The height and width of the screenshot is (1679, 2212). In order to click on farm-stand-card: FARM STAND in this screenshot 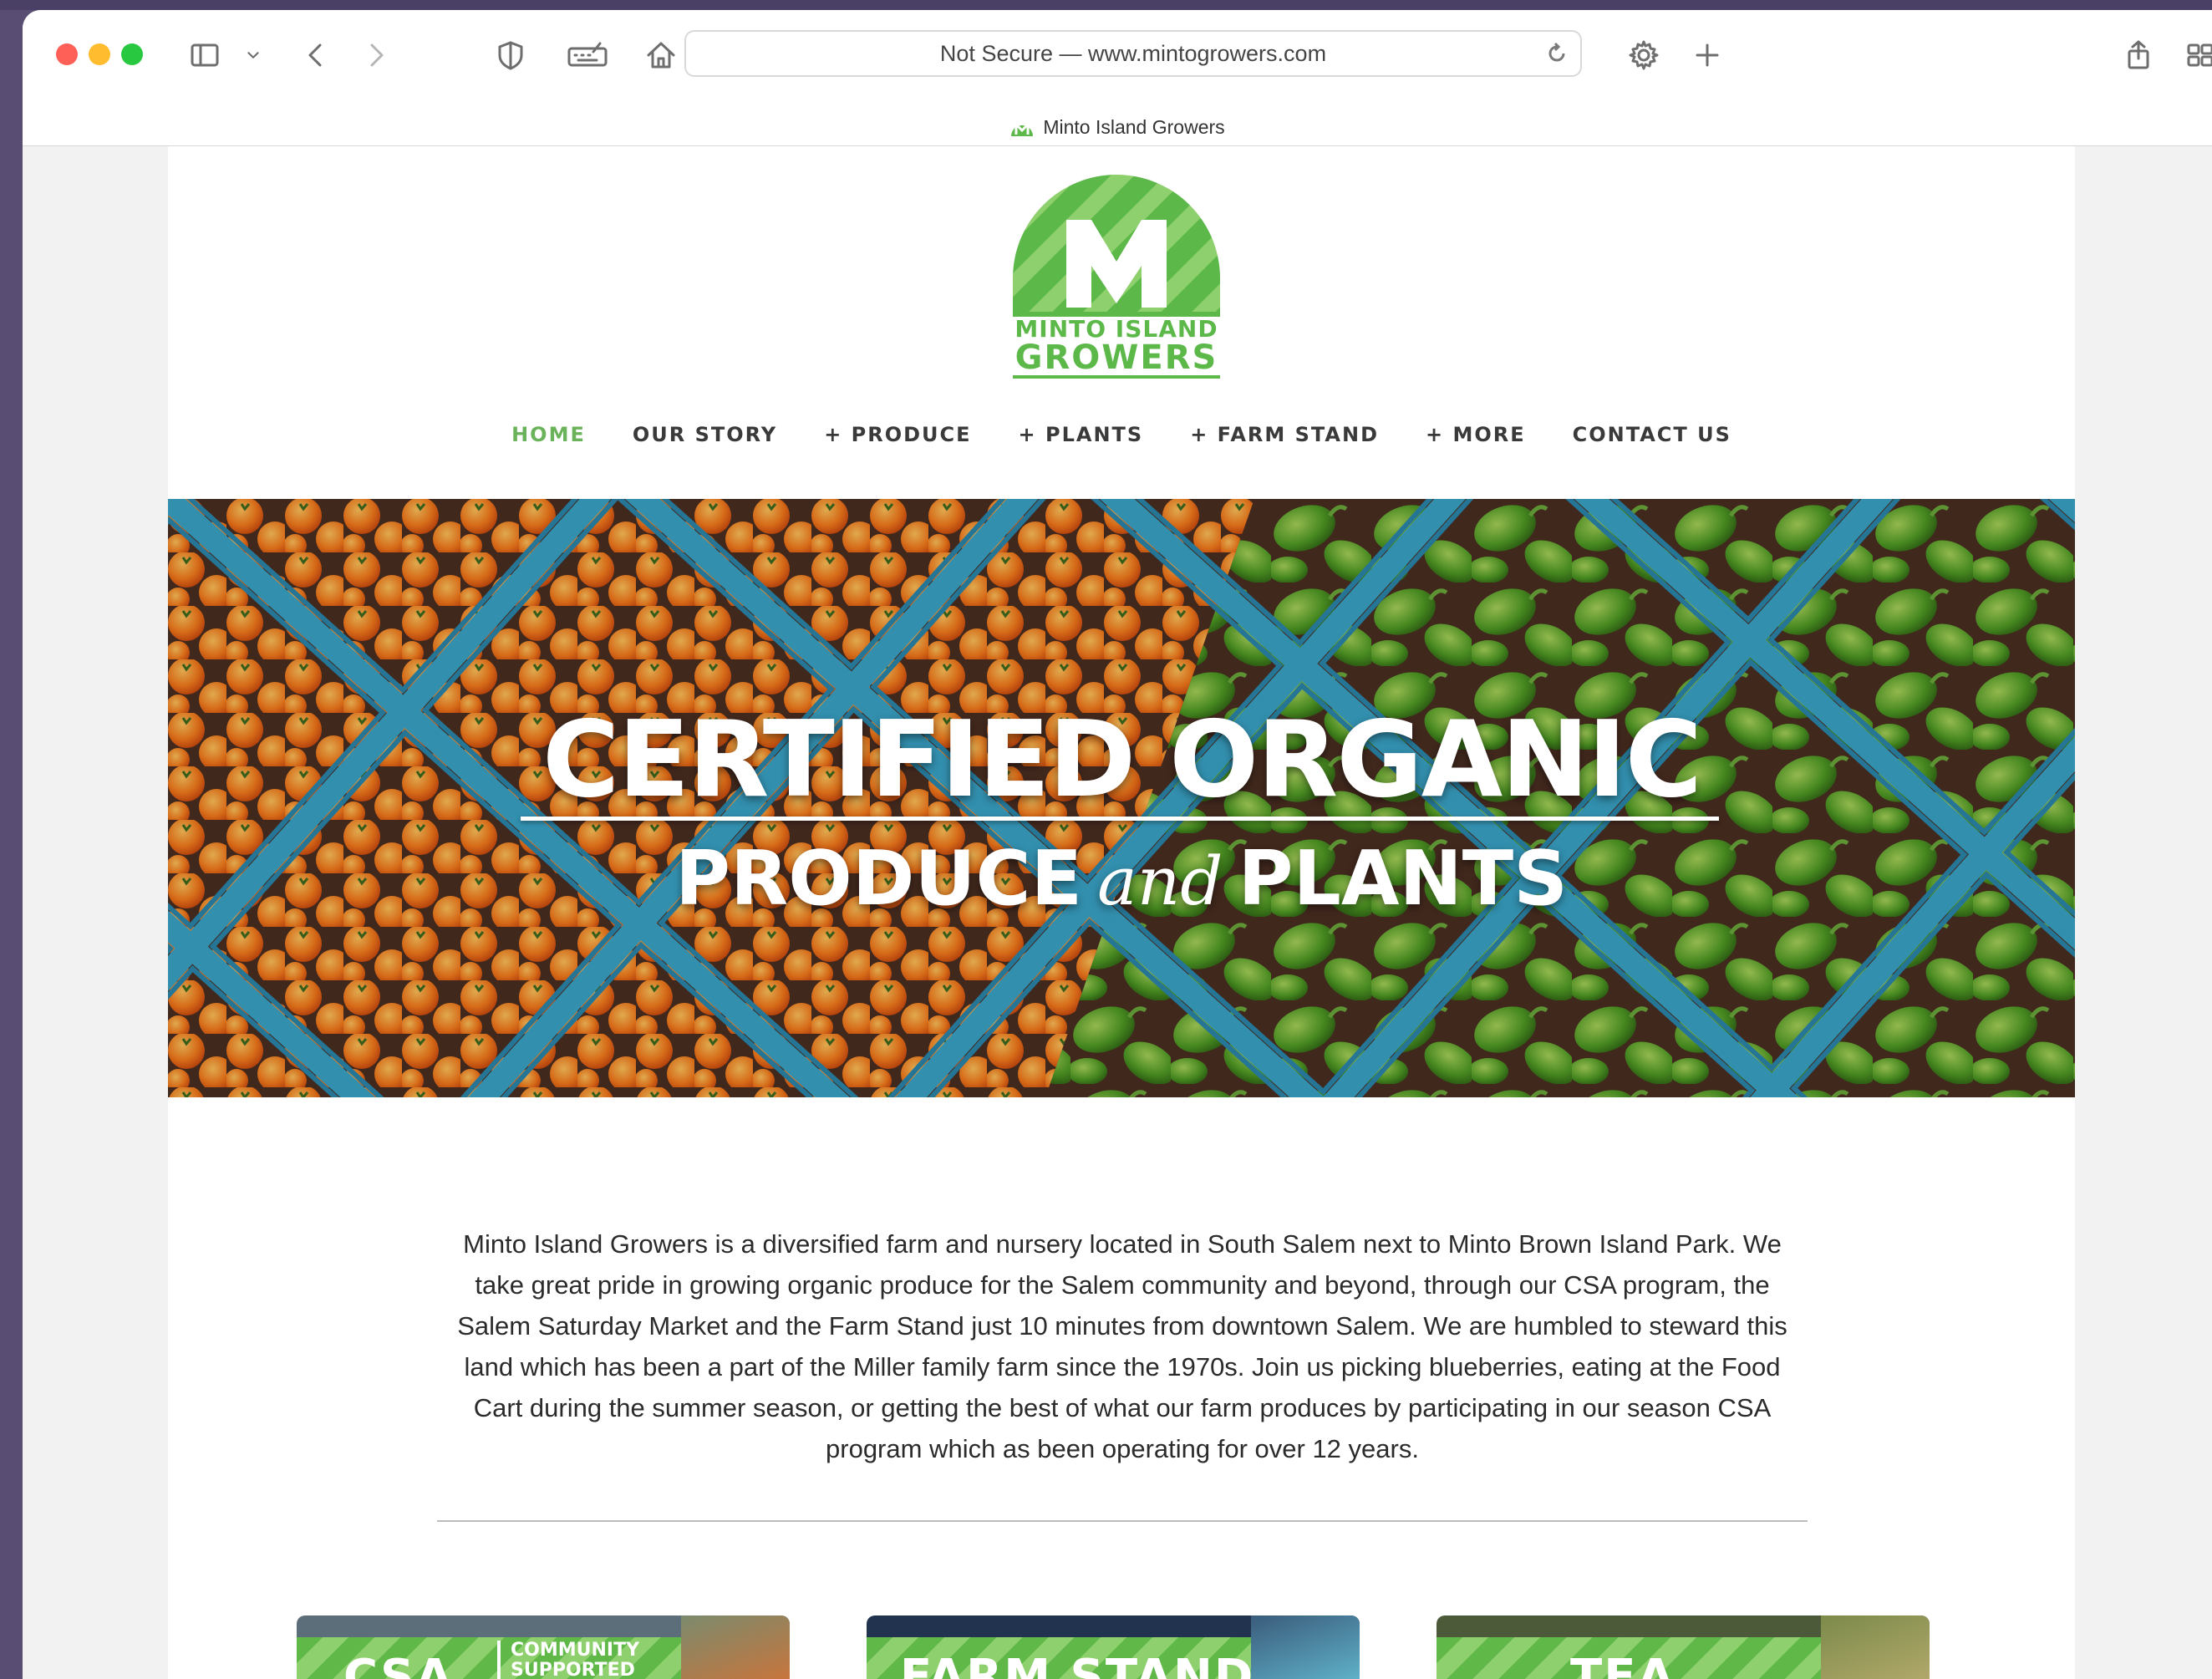, I will do `click(1113, 1647)`.